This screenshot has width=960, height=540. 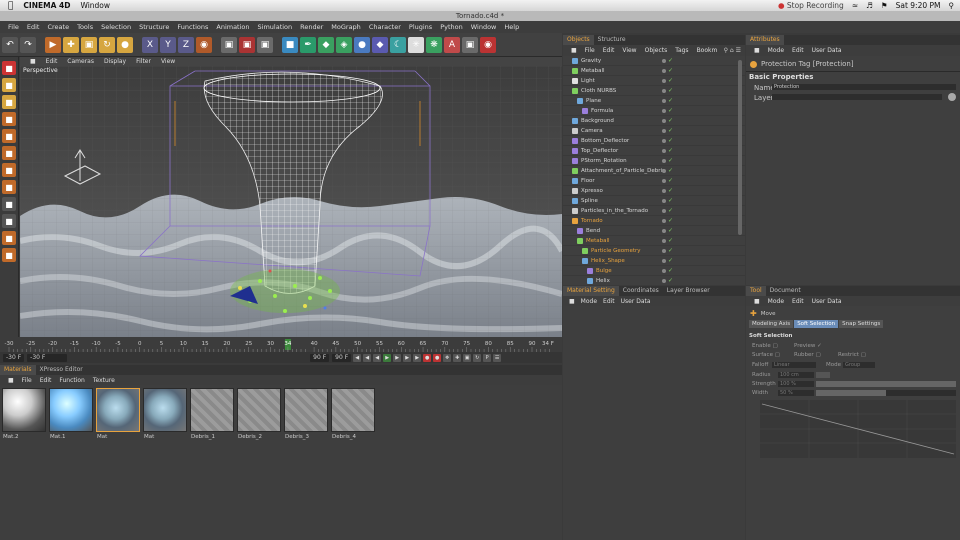 What do you see at coordinates (344, 44) in the screenshot?
I see `array-icon: ◈` at bounding box center [344, 44].